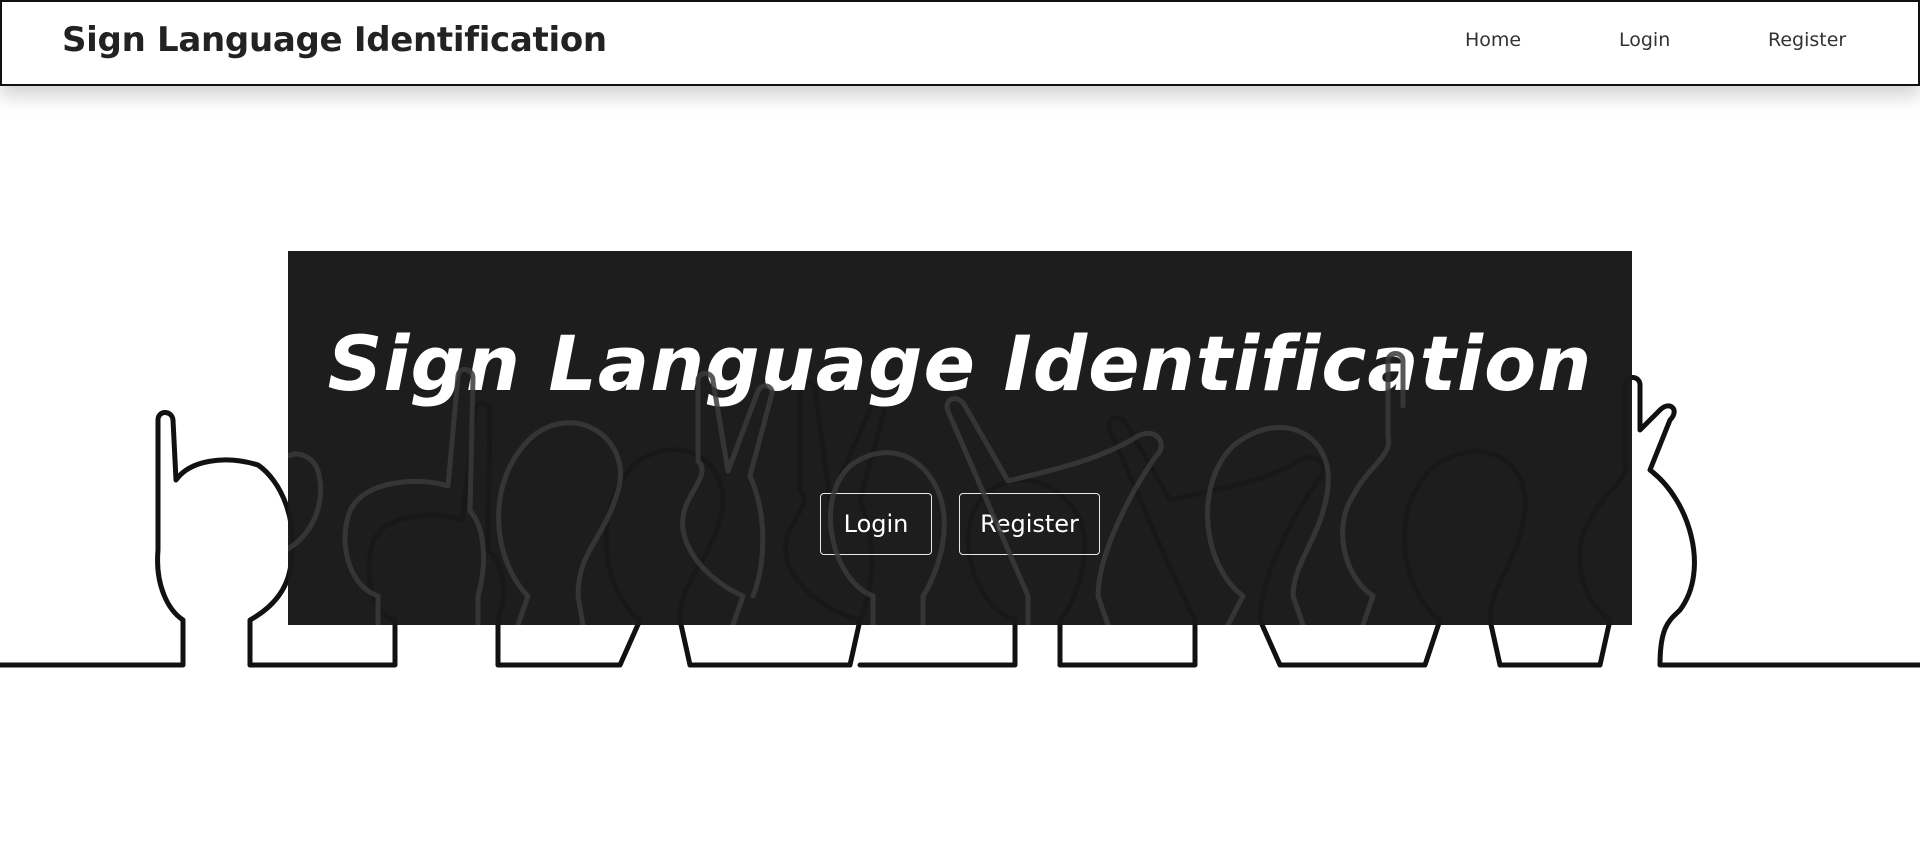  Describe the element at coordinates (876, 524) in the screenshot. I see `login-button: Login` at that location.